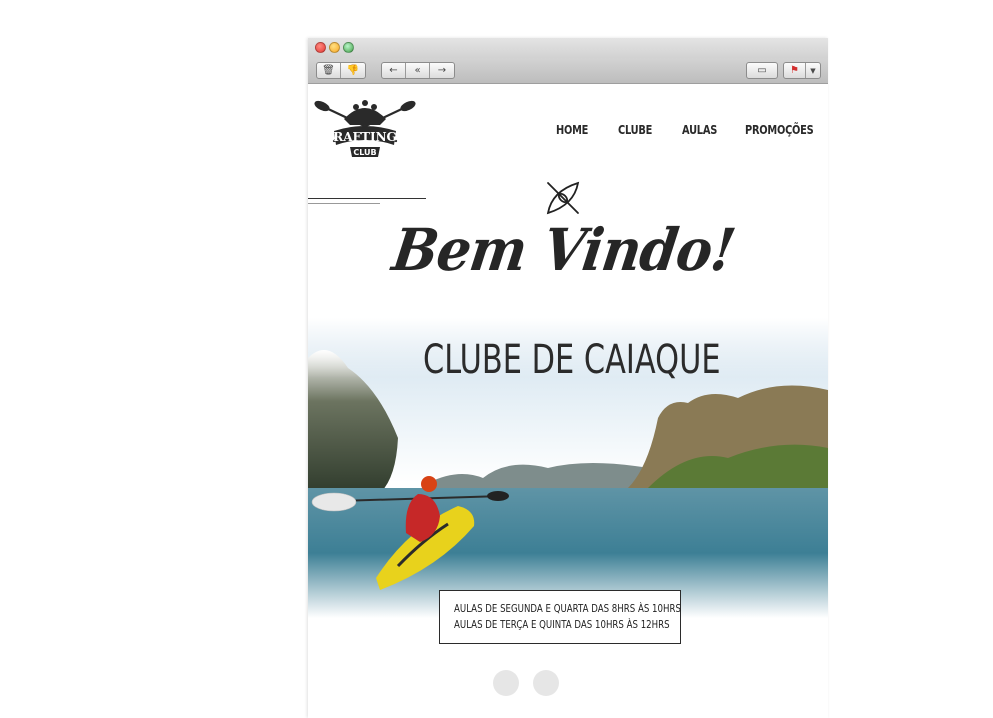 The height and width of the screenshot is (718, 993). What do you see at coordinates (364, 152) in the screenshot?
I see `logo-subword: CLUB` at bounding box center [364, 152].